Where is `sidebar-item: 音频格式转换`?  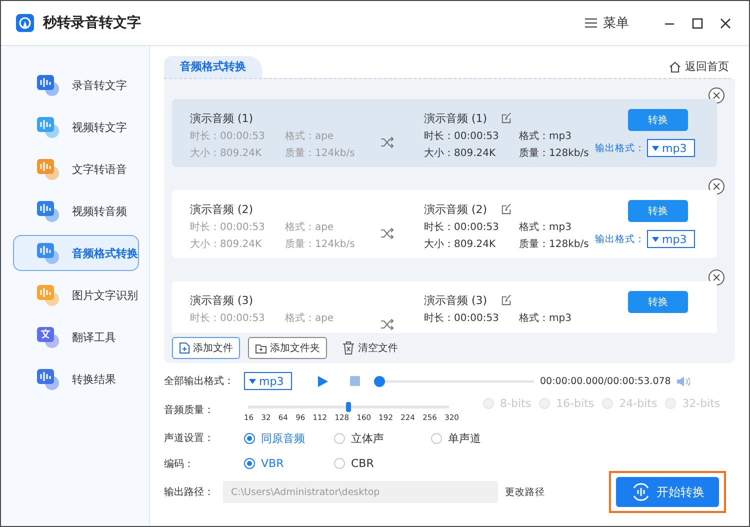
sidebar-item: 音频格式转换 is located at coordinates (76, 253).